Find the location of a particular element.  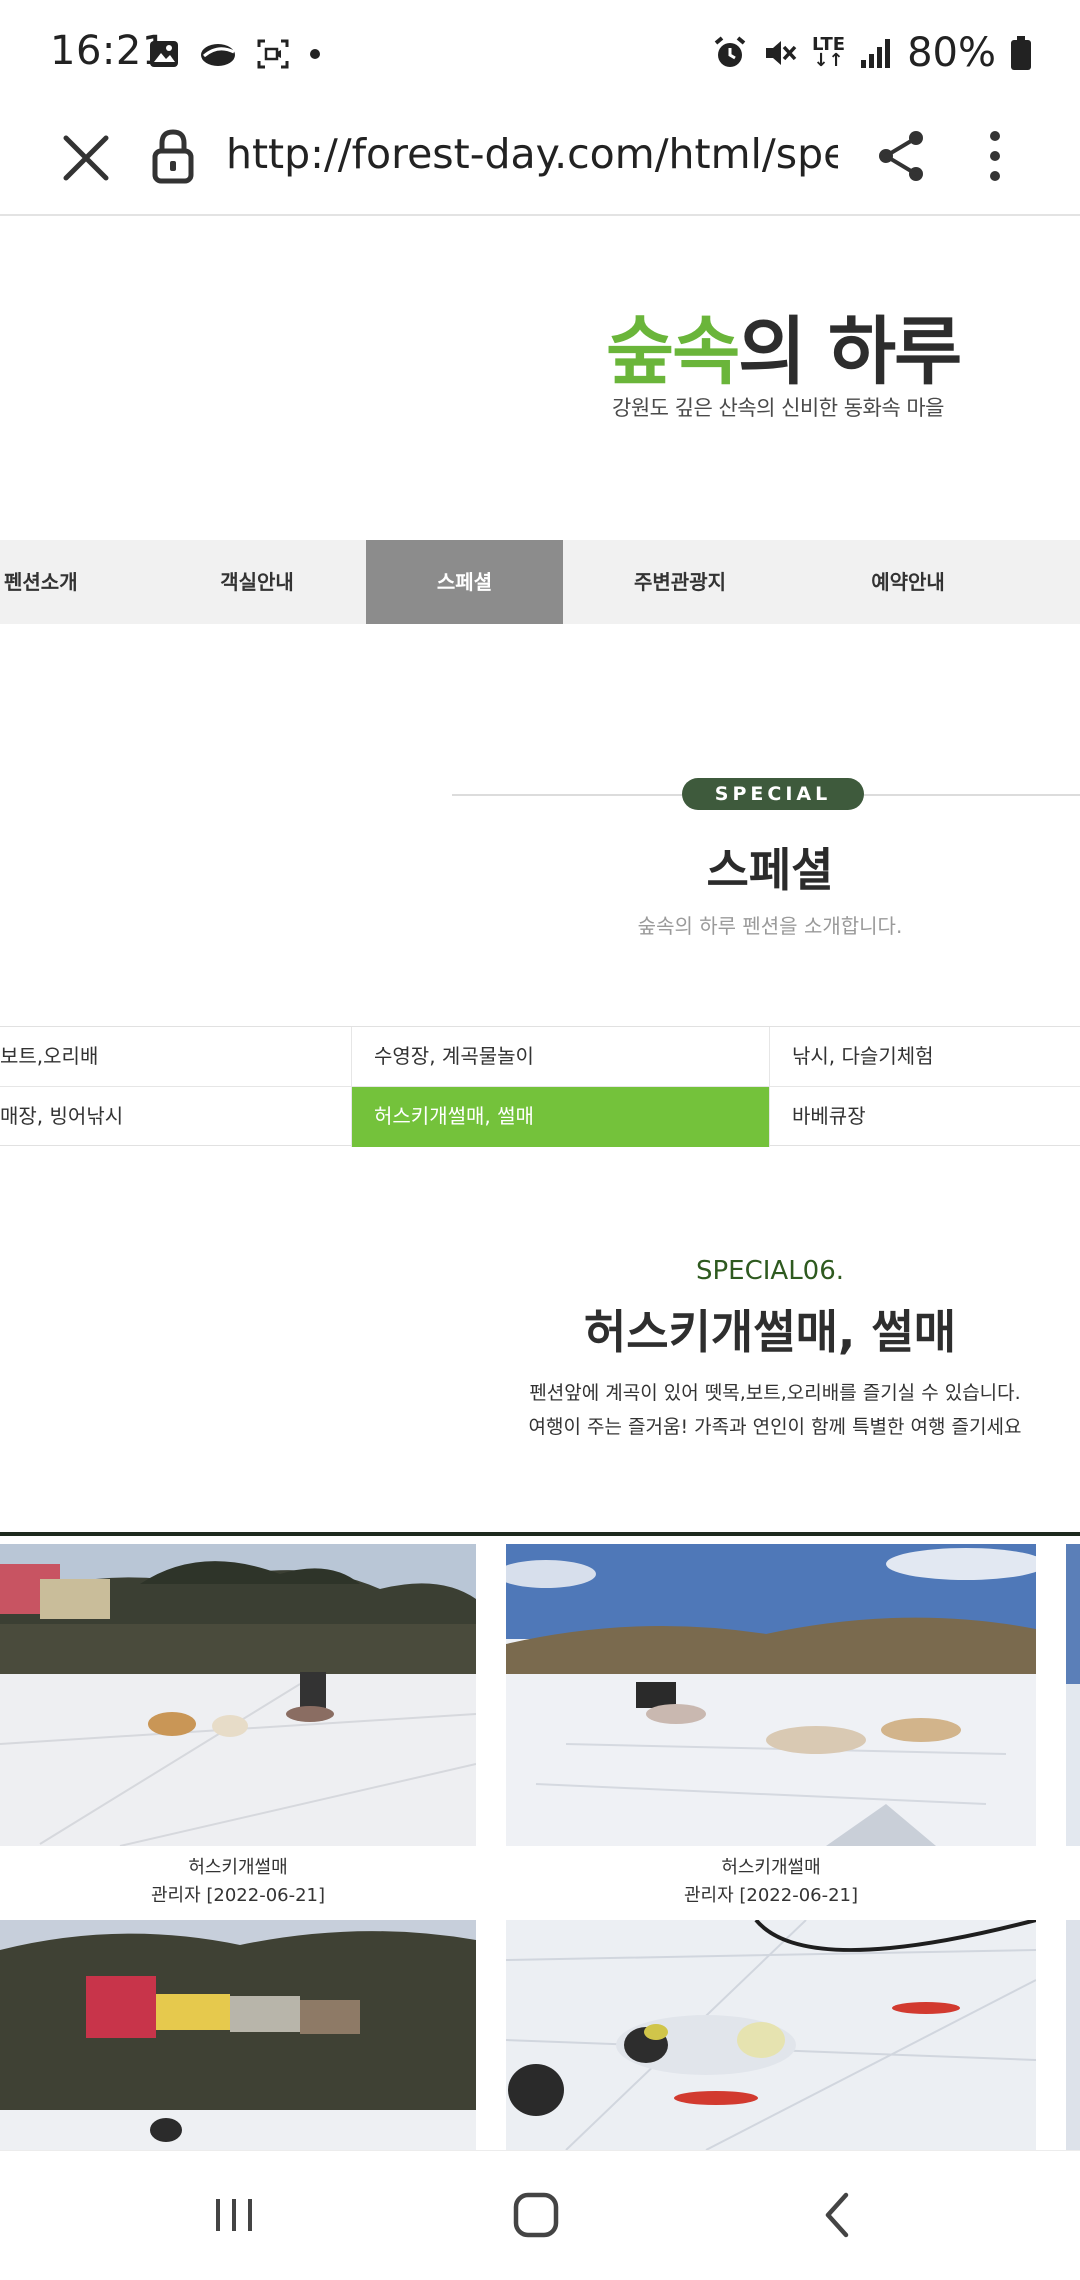

status-bar: 16:21 LTE ↓↑ 80% is located at coordinates (540, 50).